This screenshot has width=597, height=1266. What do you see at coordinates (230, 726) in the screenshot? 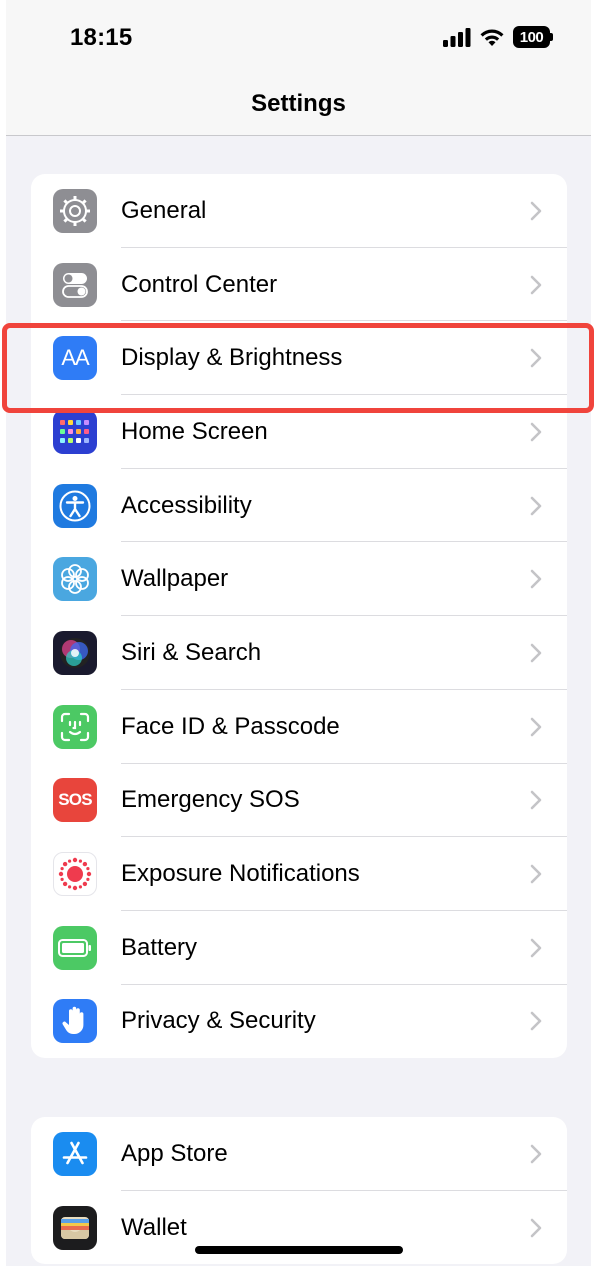
I see `settings-row-label: Face ID & Passcode` at bounding box center [230, 726].